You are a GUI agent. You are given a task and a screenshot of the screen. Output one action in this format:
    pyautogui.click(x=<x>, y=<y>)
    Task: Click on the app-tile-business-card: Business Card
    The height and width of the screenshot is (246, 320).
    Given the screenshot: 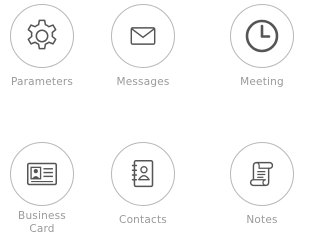 What is the action you would take?
    pyautogui.click(x=43, y=189)
    